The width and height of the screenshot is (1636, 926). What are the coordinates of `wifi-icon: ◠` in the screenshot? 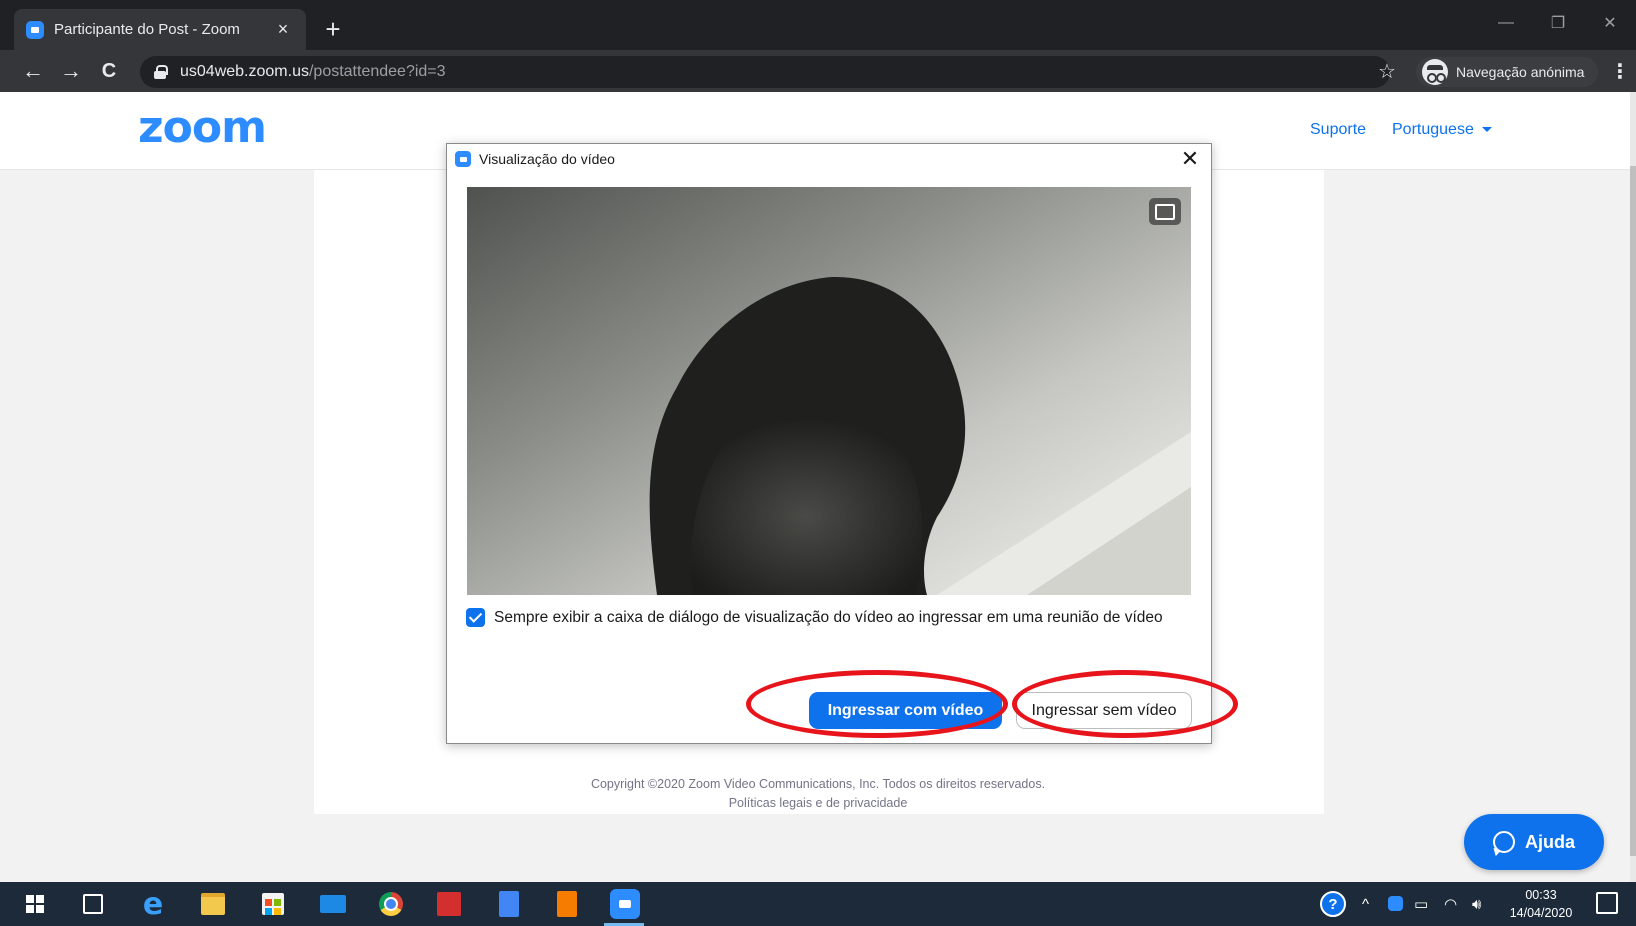 It's located at (1450, 904).